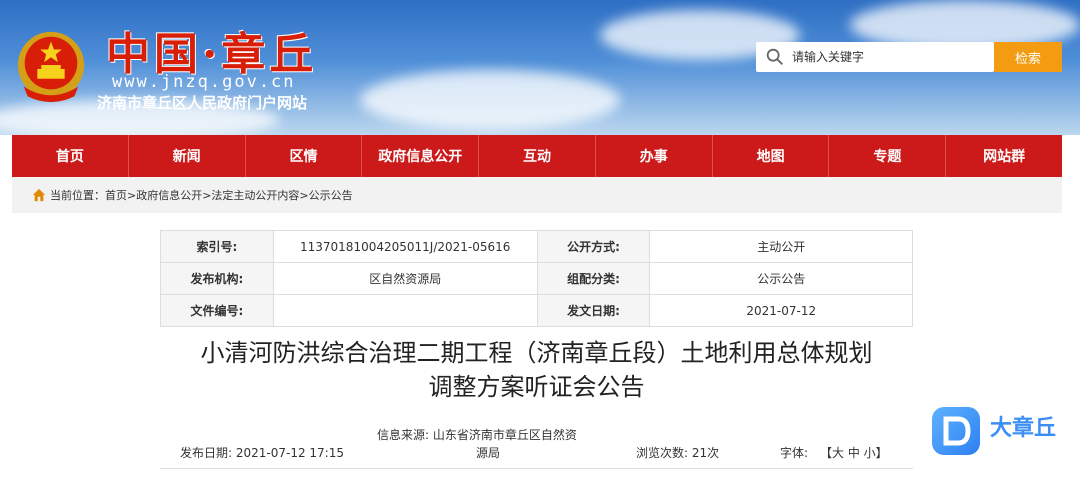 This screenshot has height=480, width=1080. What do you see at coordinates (854, 452) in the screenshot?
I see `font-size-switcher: 【大 中 小】` at bounding box center [854, 452].